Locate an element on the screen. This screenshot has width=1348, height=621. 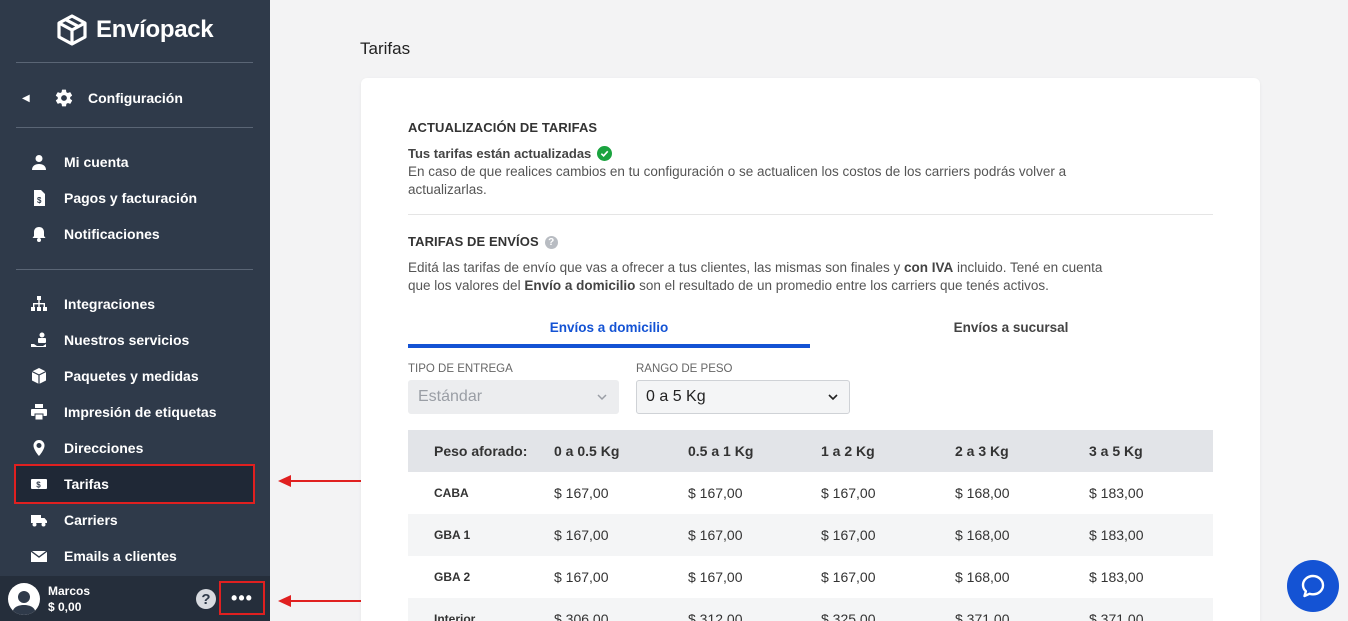
avatar is located at coordinates (24, 598).